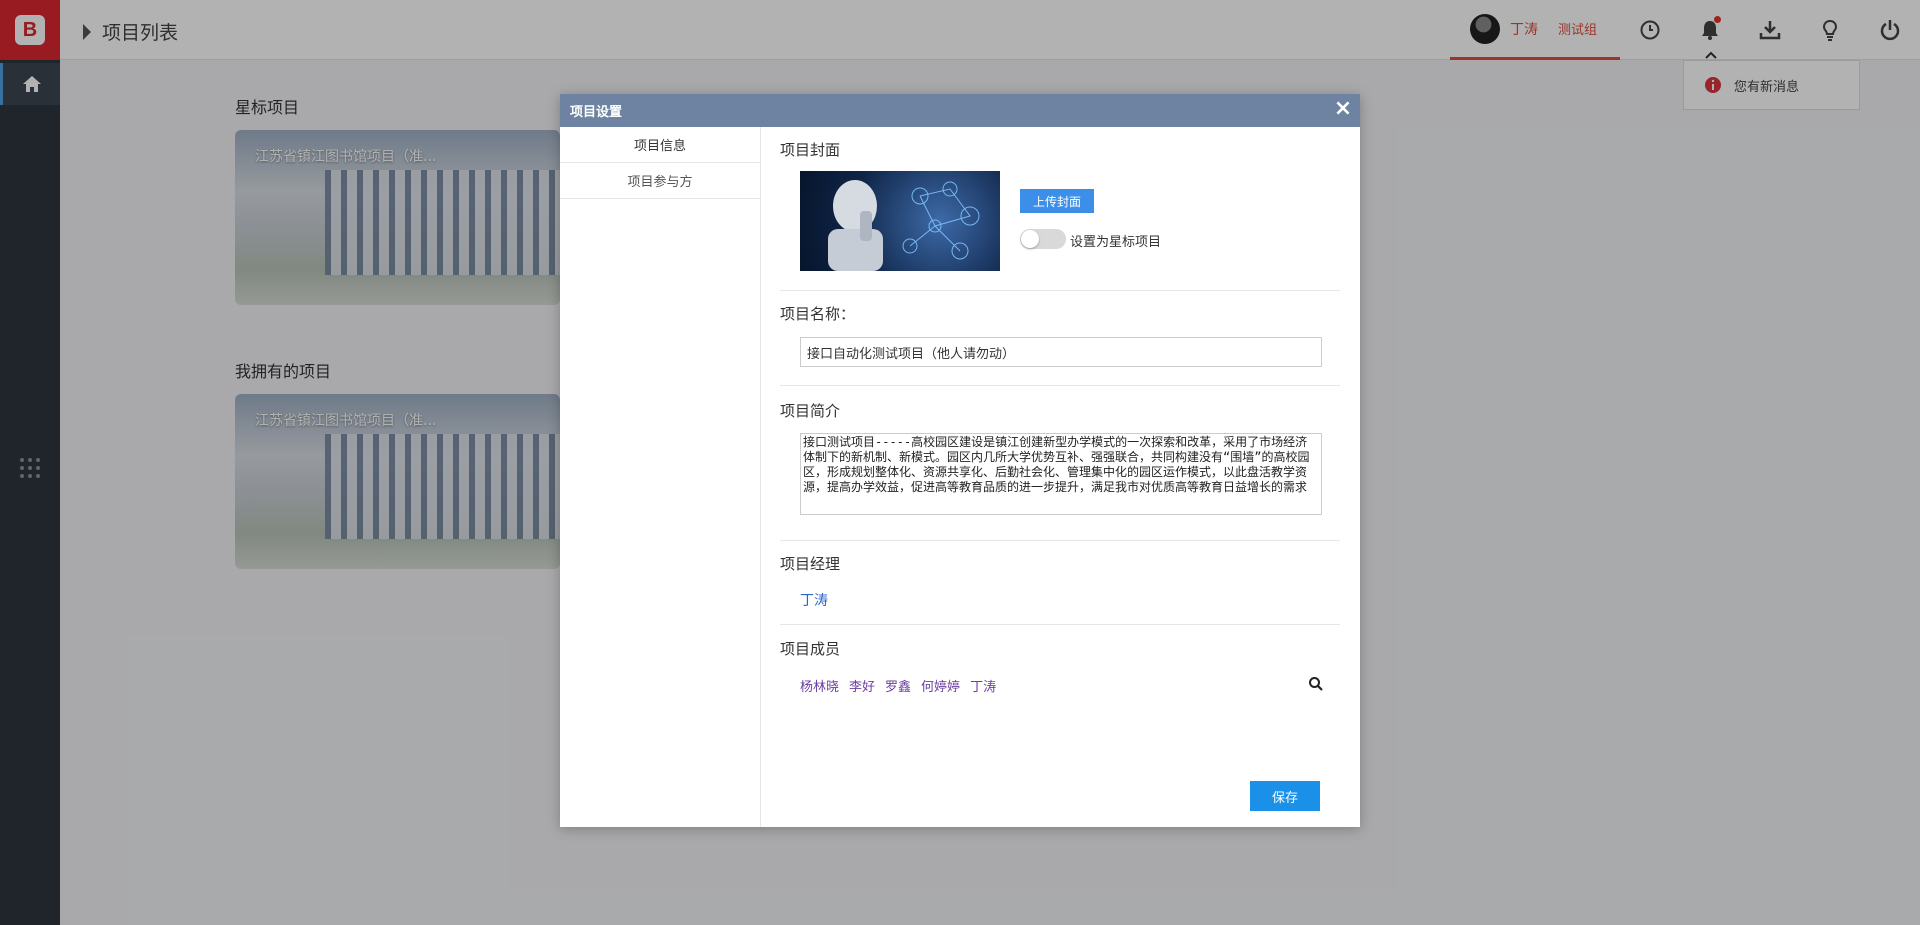  What do you see at coordinates (1057, 201) in the screenshot?
I see `upload-cover-button: 上传封面` at bounding box center [1057, 201].